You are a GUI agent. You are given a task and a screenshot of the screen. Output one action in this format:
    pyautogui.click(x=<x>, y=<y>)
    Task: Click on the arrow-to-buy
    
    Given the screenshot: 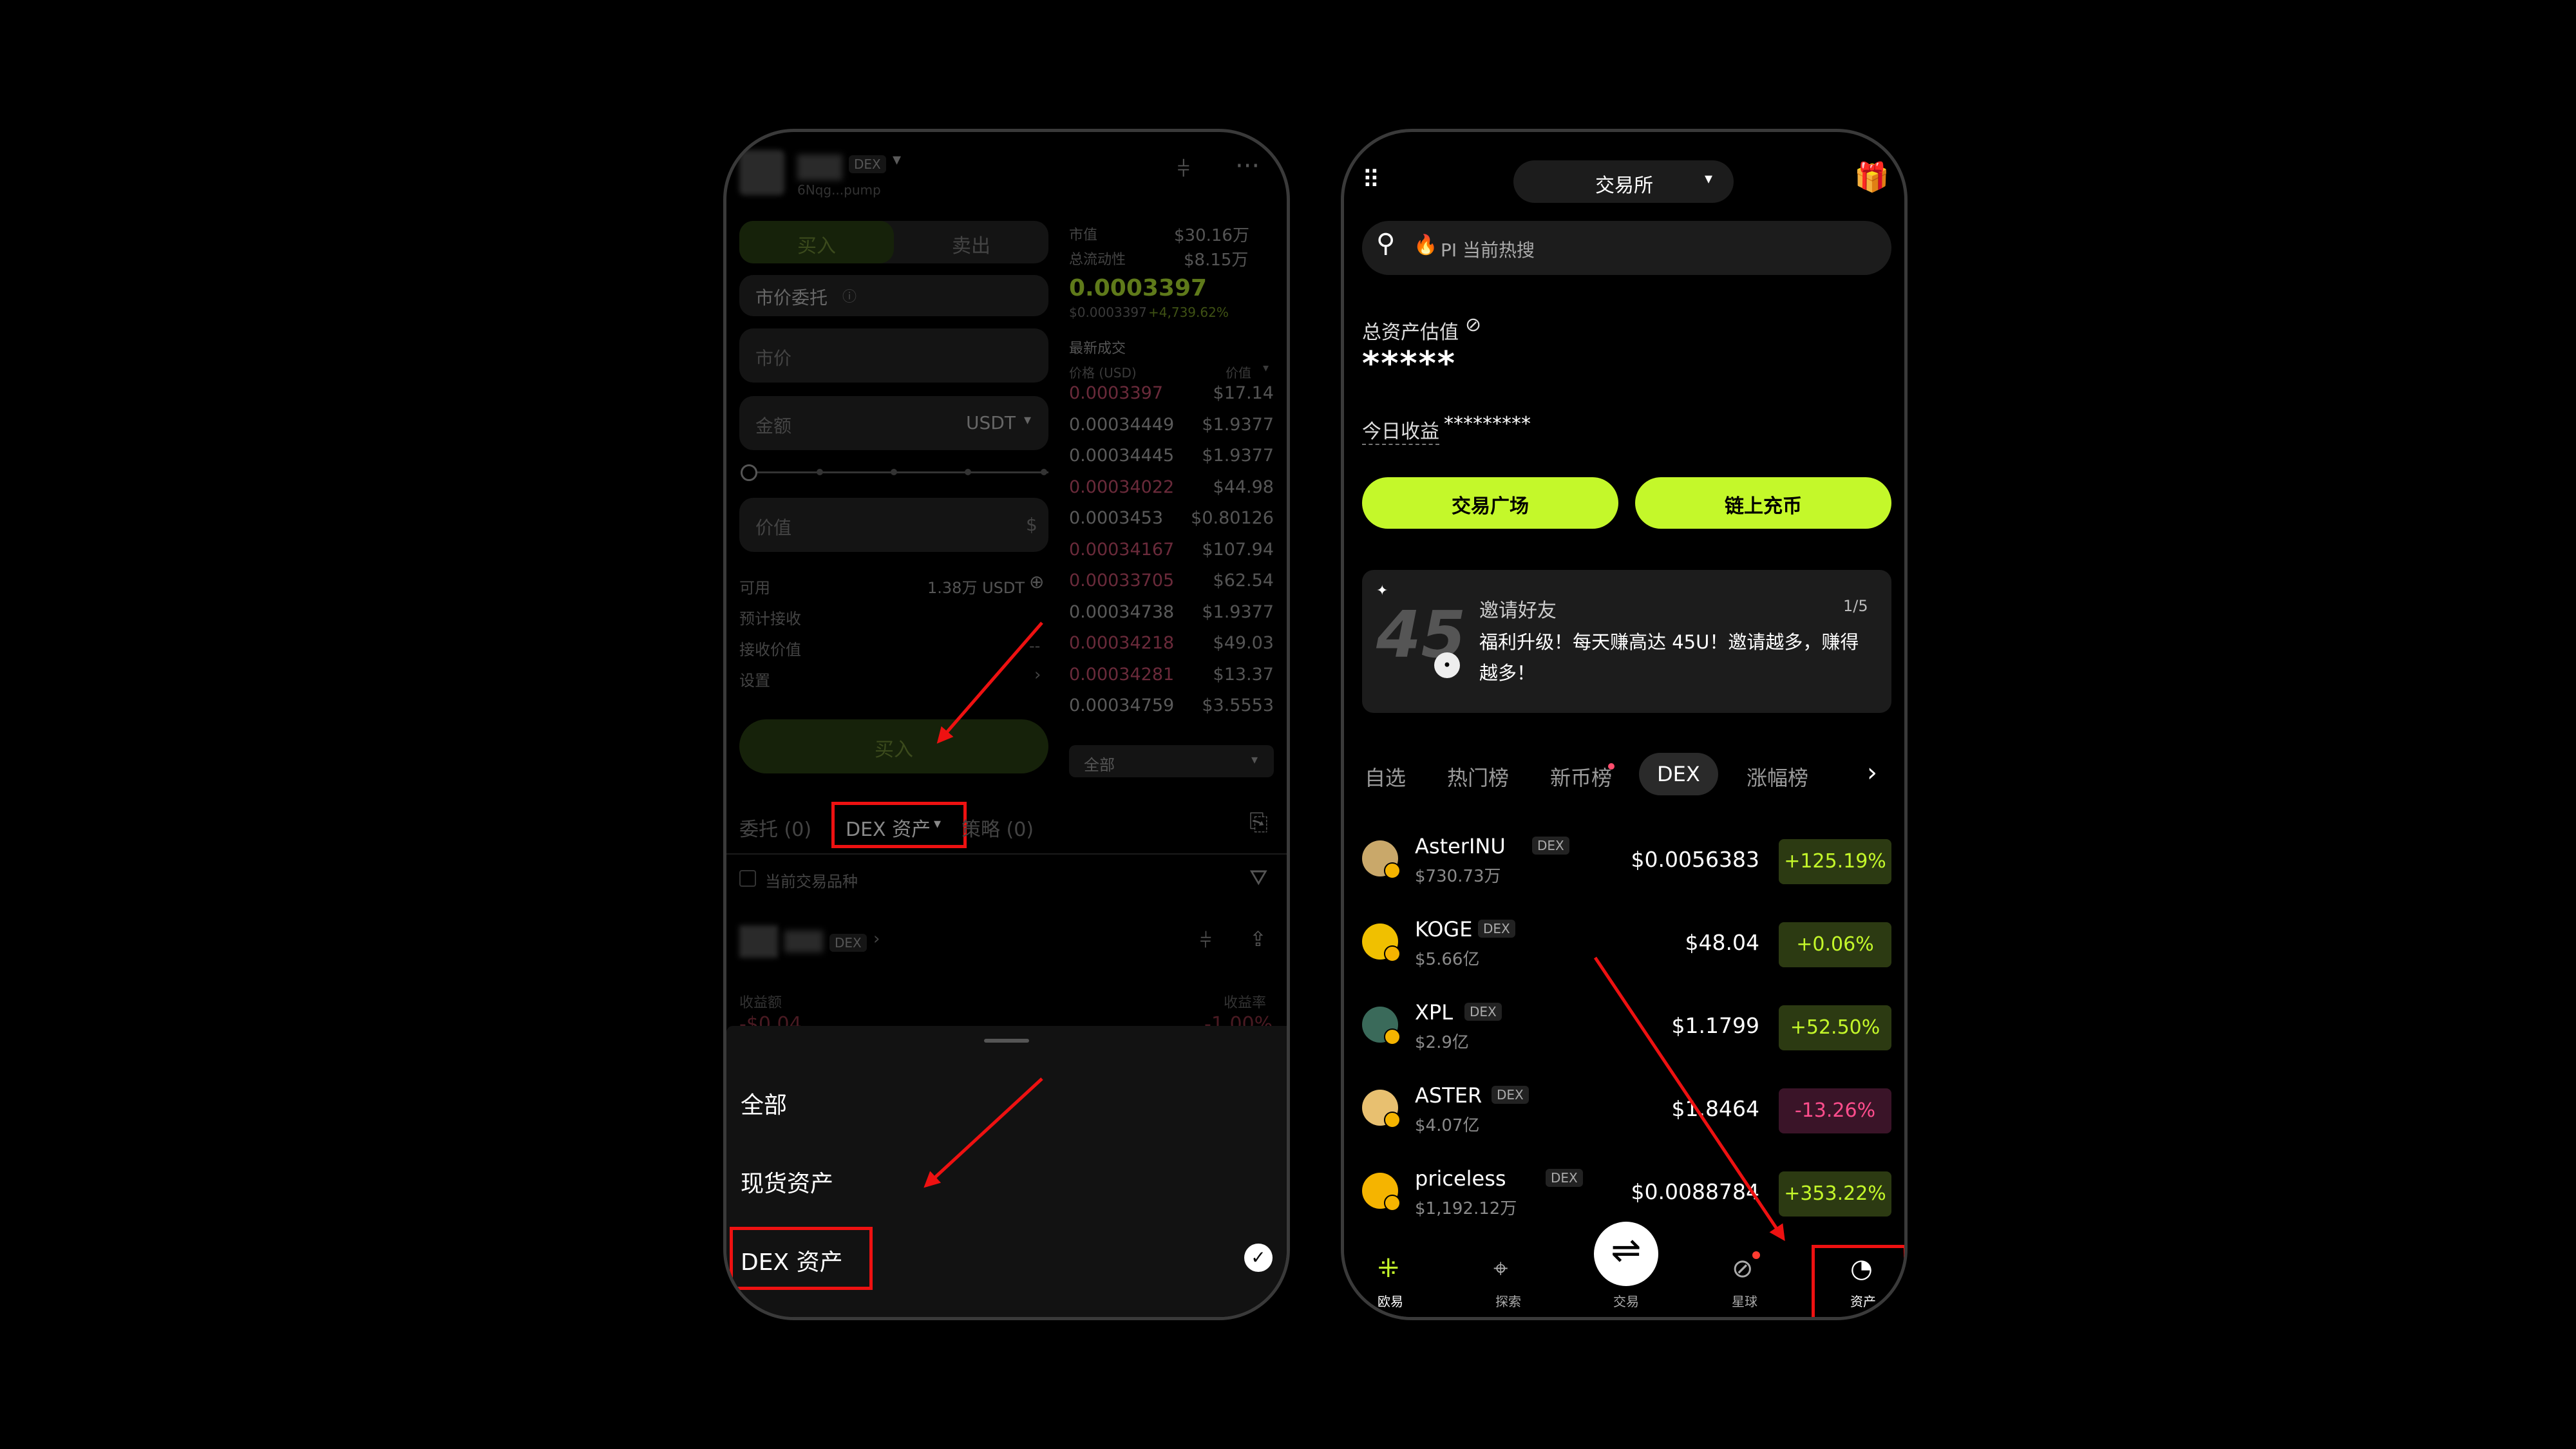 What is the action you would take?
    pyautogui.click(x=989, y=683)
    